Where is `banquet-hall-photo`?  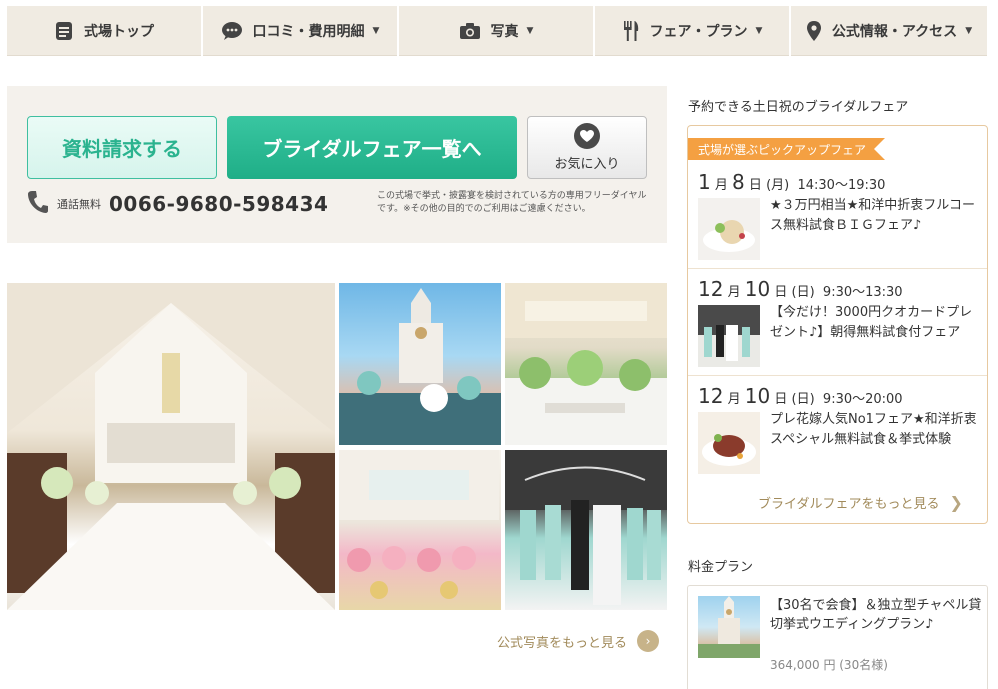 banquet-hall-photo is located at coordinates (586, 364).